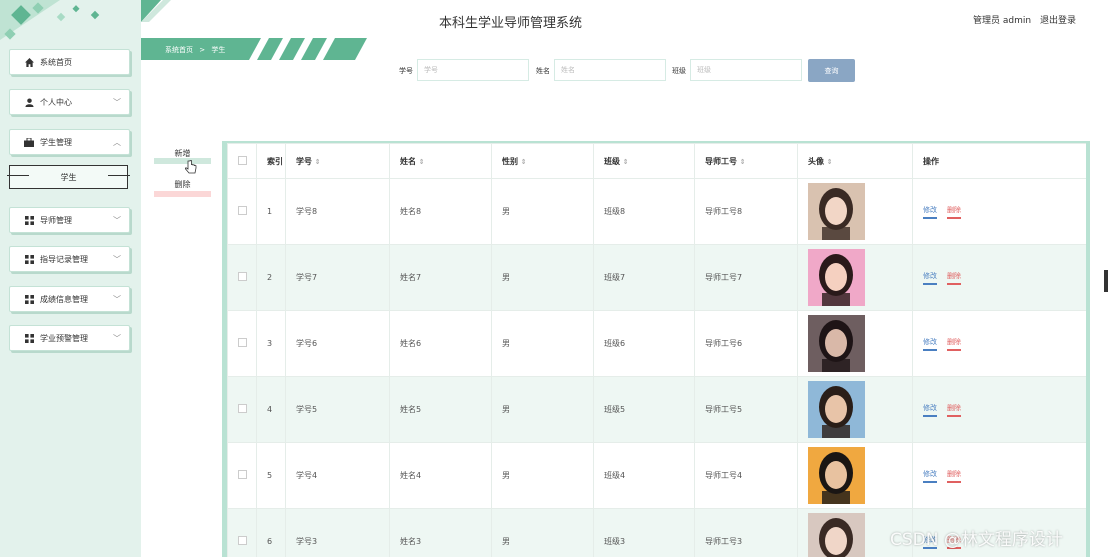  Describe the element at coordinates (182, 161) in the screenshot. I see `add-button-bar` at that location.